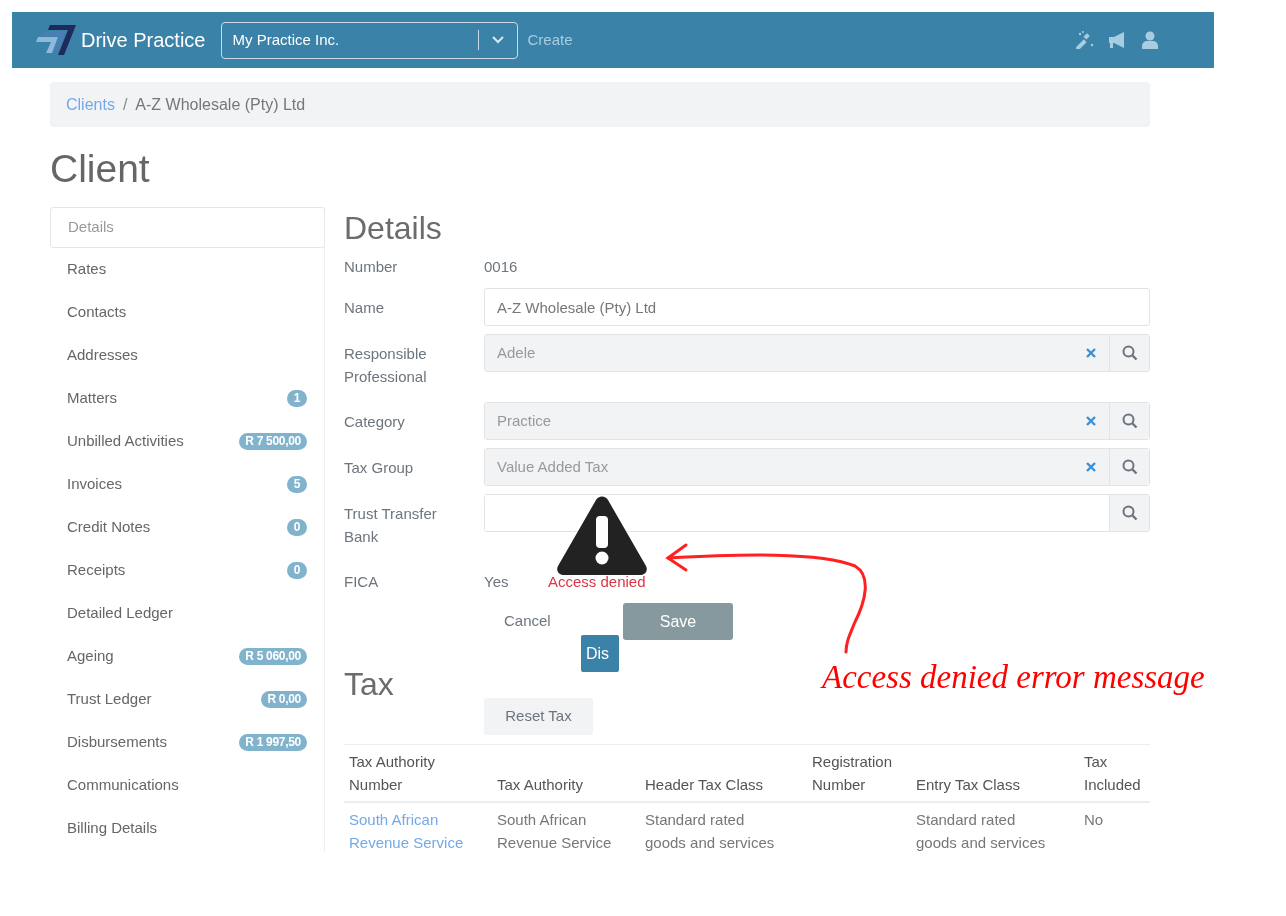  Describe the element at coordinates (187, 570) in the screenshot. I see `sidebar-item: Receipts 0` at that location.